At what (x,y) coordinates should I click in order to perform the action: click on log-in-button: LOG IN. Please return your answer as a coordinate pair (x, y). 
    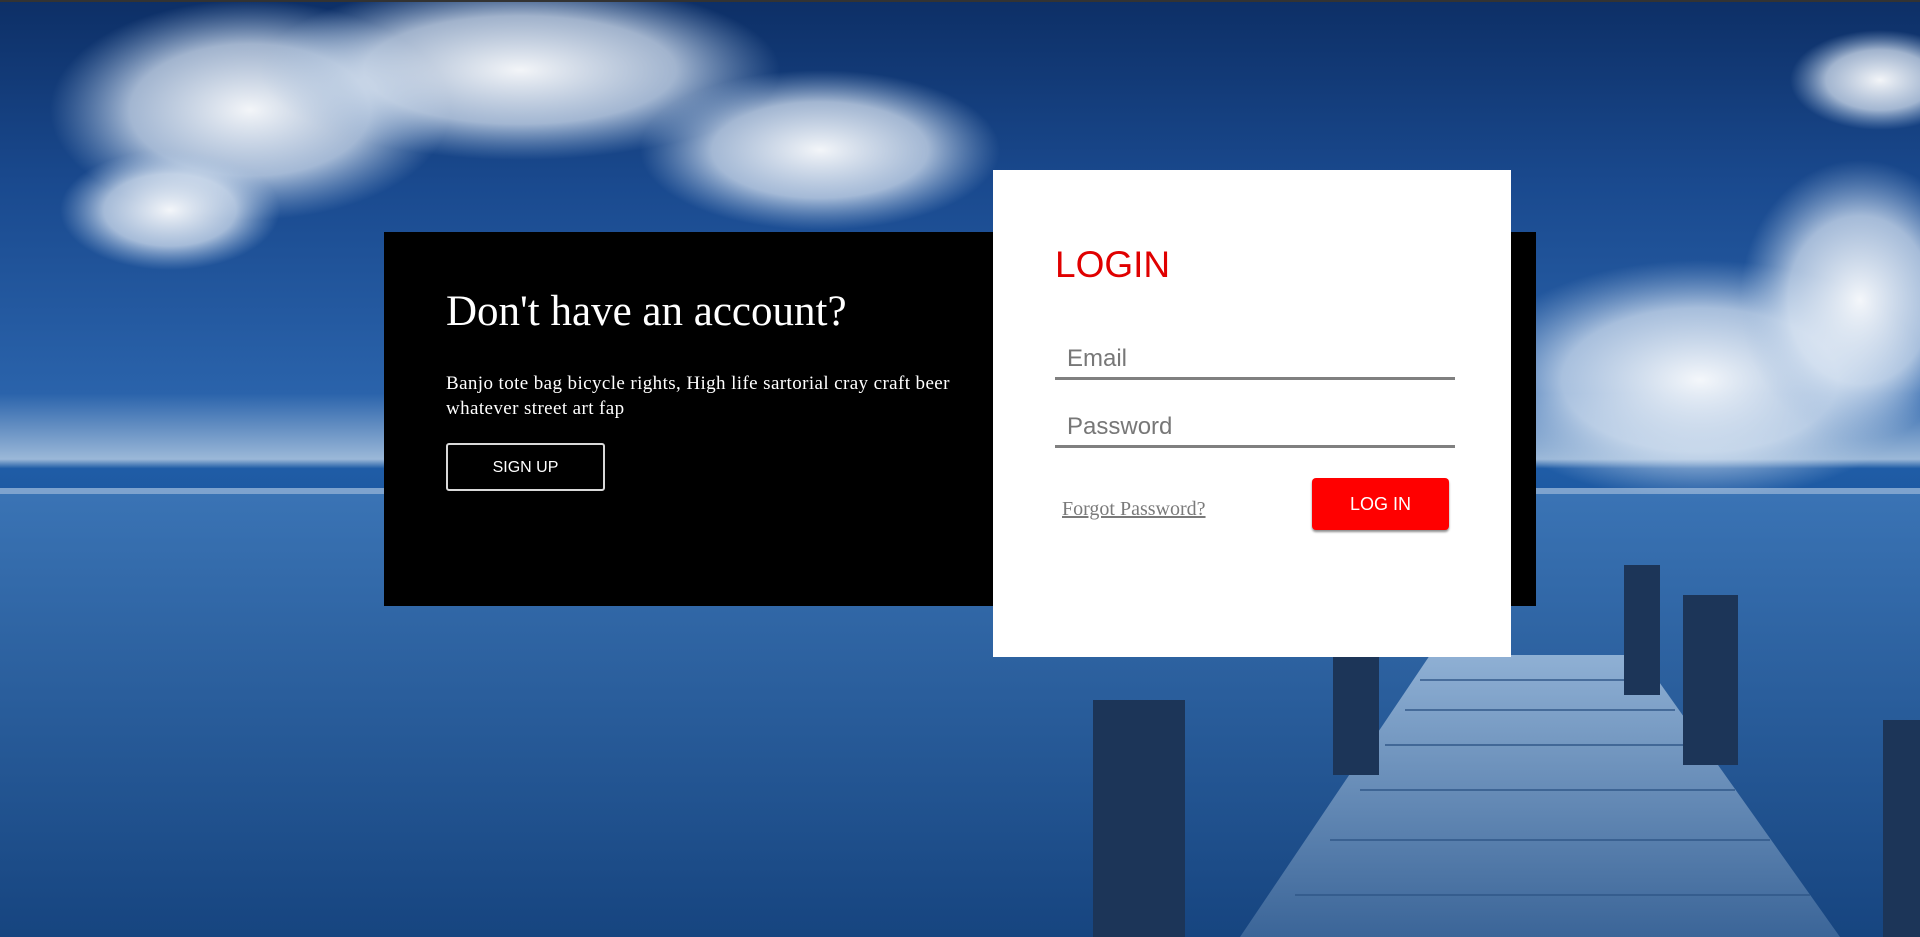
    Looking at the image, I should click on (1380, 504).